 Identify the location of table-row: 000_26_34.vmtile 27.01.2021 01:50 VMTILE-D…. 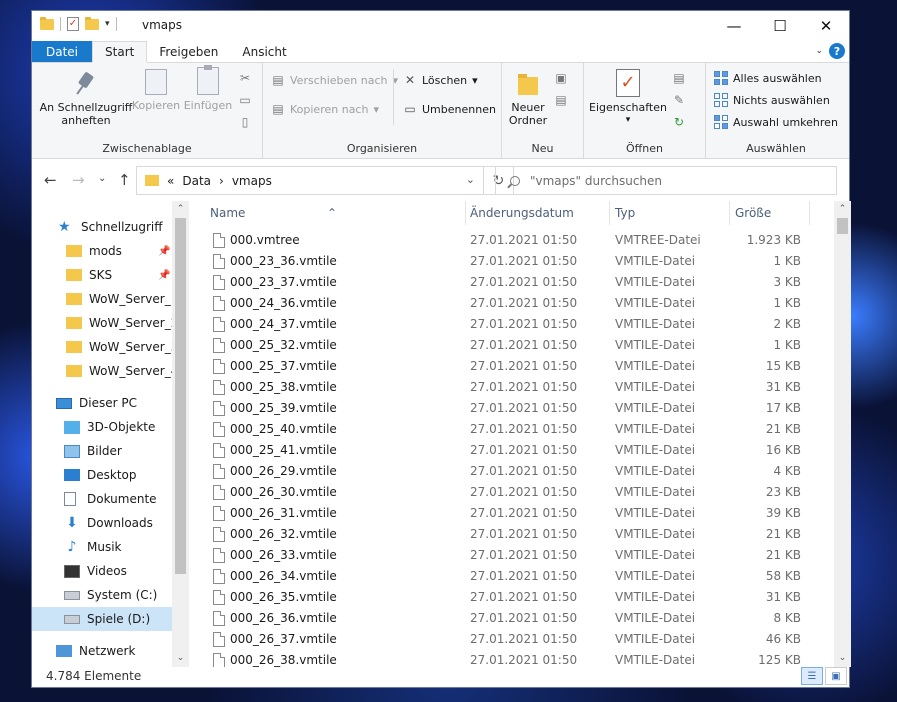
(509, 576).